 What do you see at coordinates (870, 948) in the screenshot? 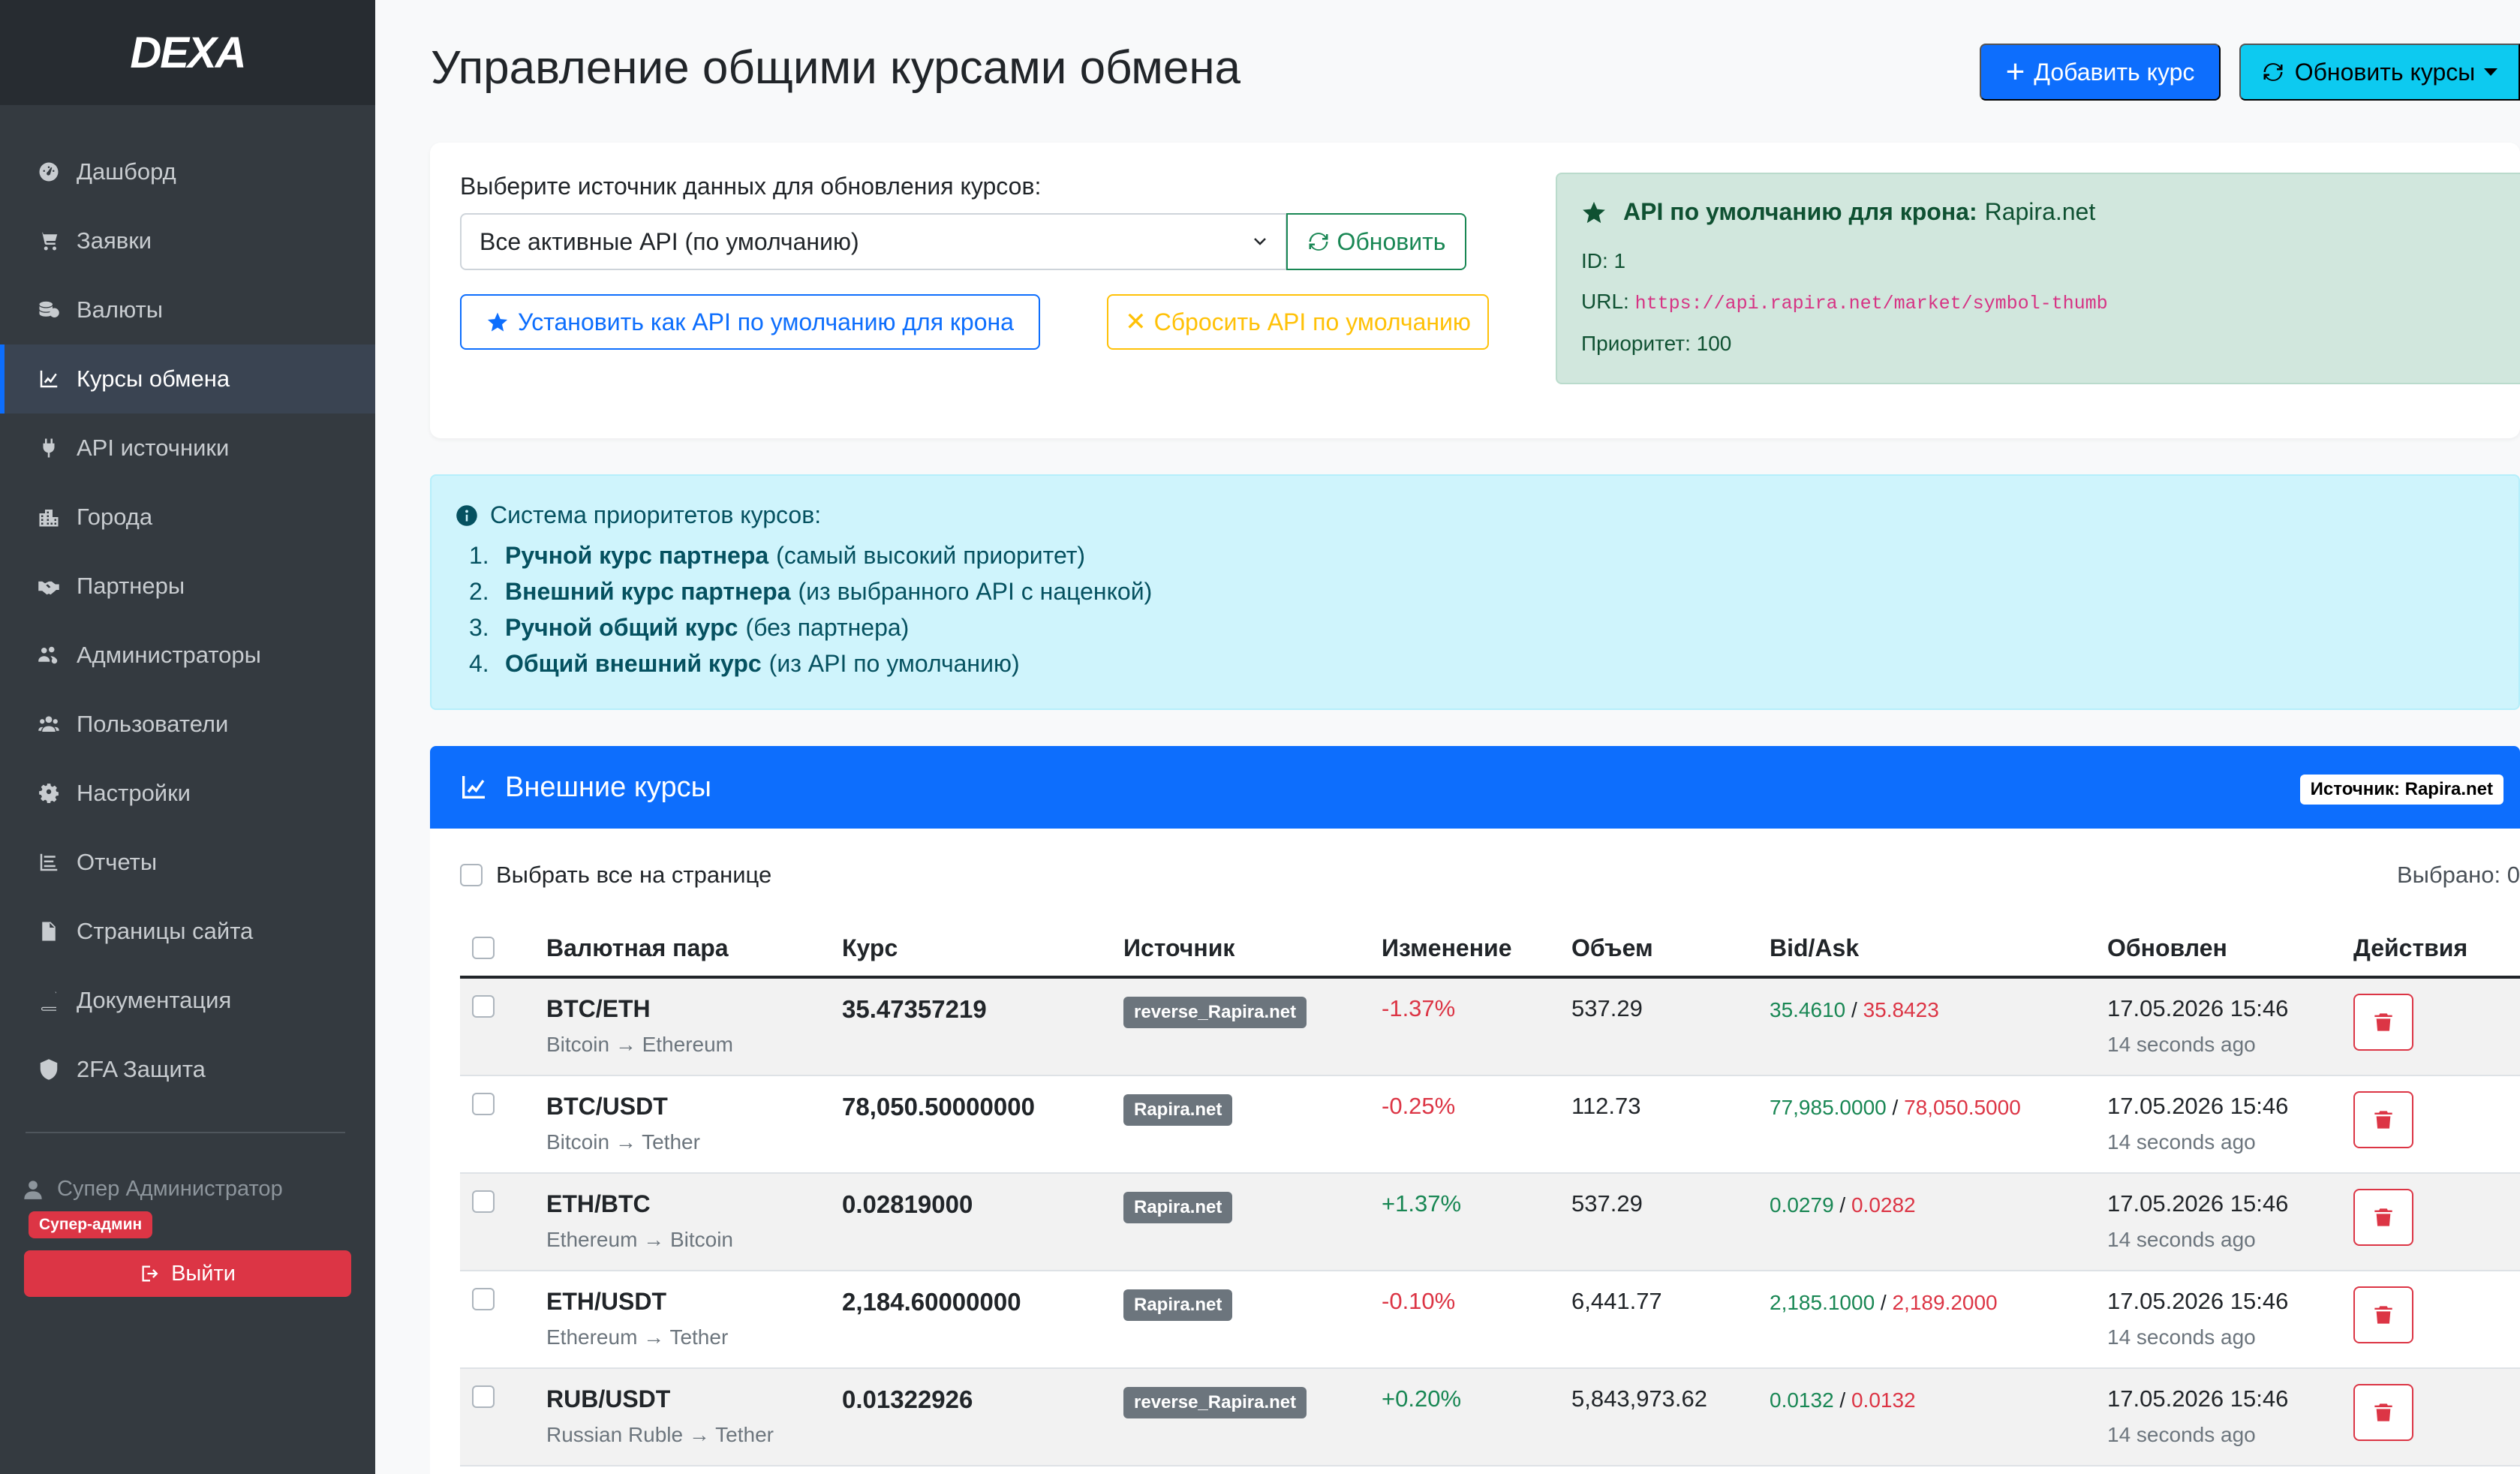
I see `column-header: Курс` at bounding box center [870, 948].